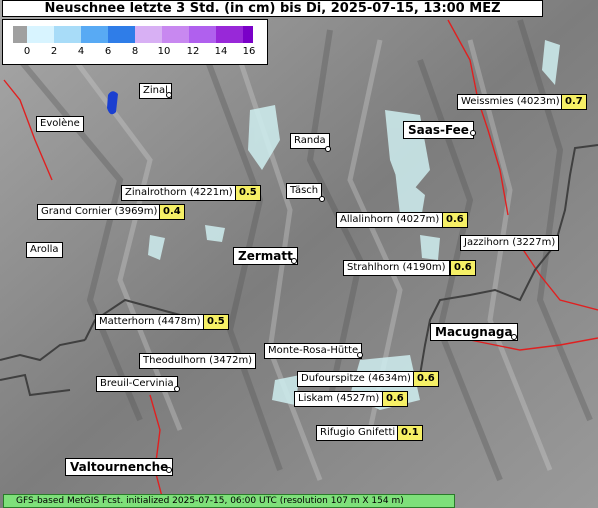 The height and width of the screenshot is (508, 598). I want to click on place-label-macugnaga: Macugnaga, so click(474, 332).